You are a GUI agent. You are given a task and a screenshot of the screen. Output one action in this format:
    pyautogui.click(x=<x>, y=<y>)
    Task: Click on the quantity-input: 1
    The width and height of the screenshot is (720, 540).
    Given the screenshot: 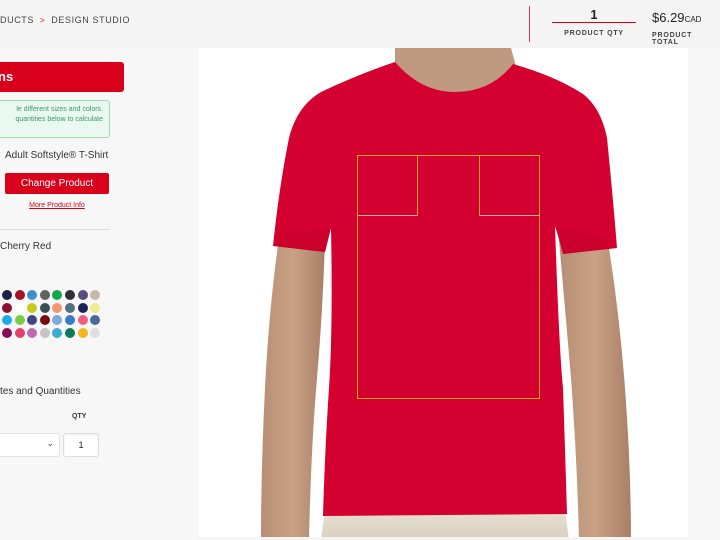 What is the action you would take?
    pyautogui.click(x=81, y=445)
    